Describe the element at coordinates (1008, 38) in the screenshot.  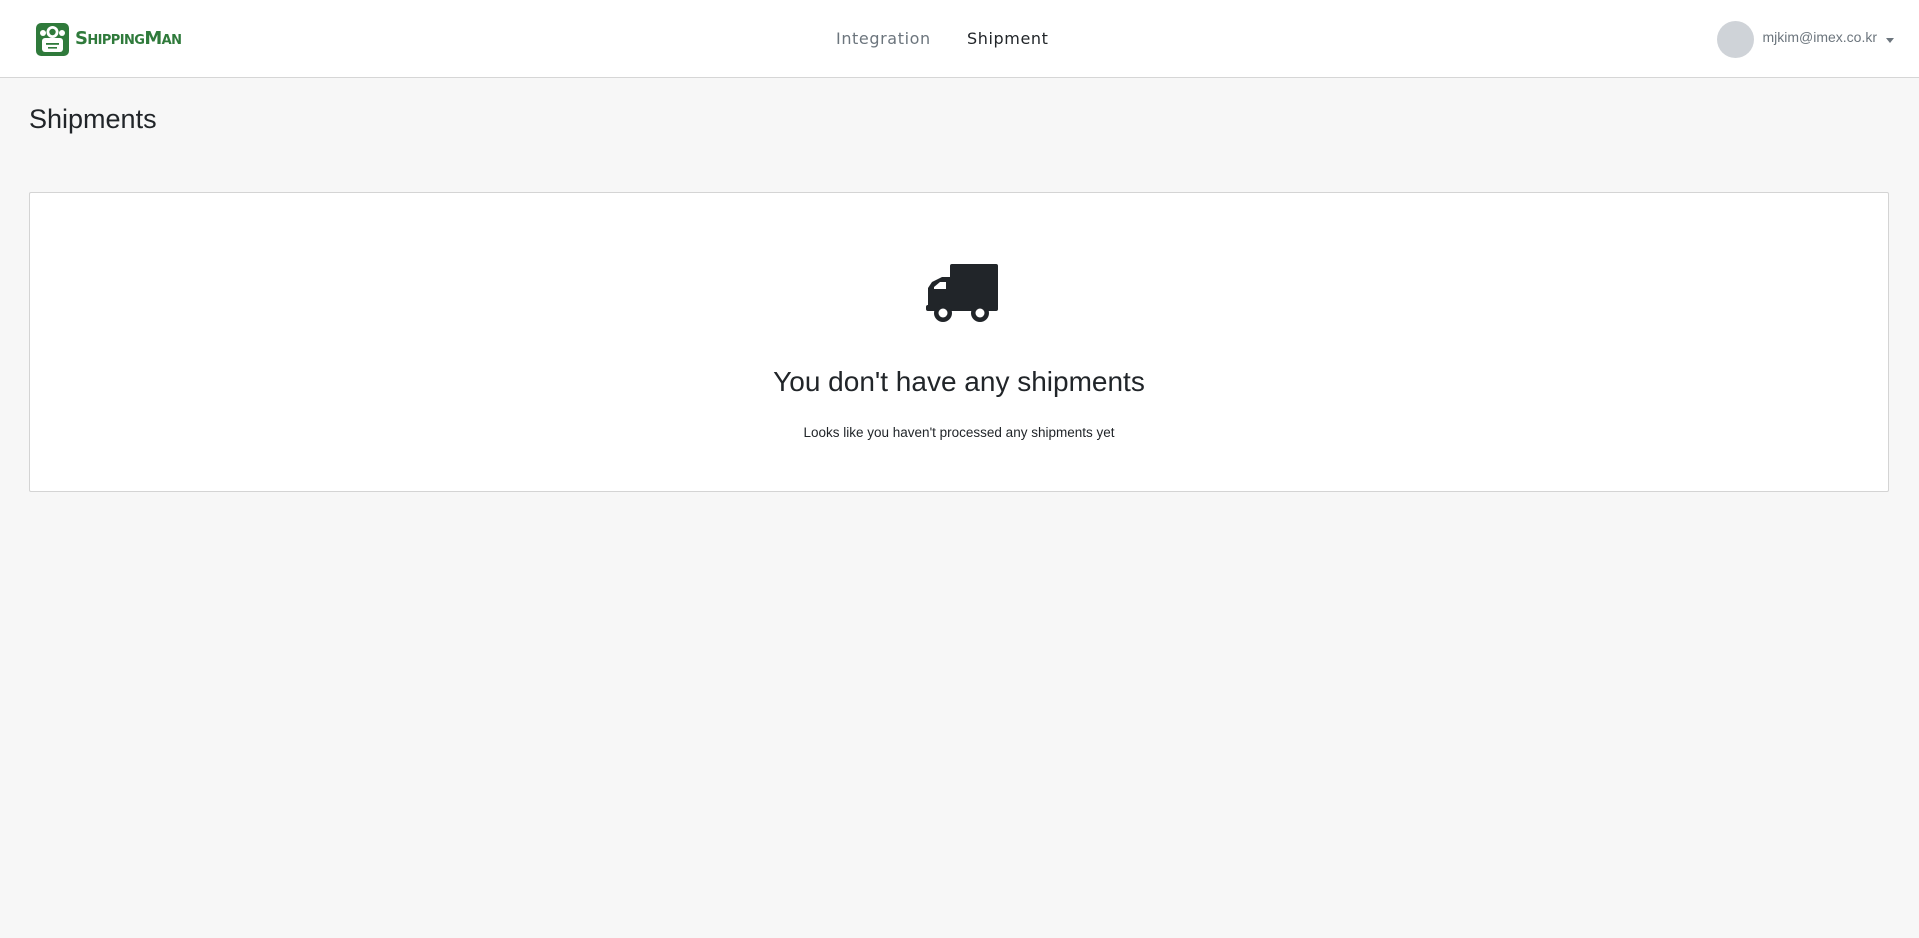
I see `nav-link-shipment: Shipment` at that location.